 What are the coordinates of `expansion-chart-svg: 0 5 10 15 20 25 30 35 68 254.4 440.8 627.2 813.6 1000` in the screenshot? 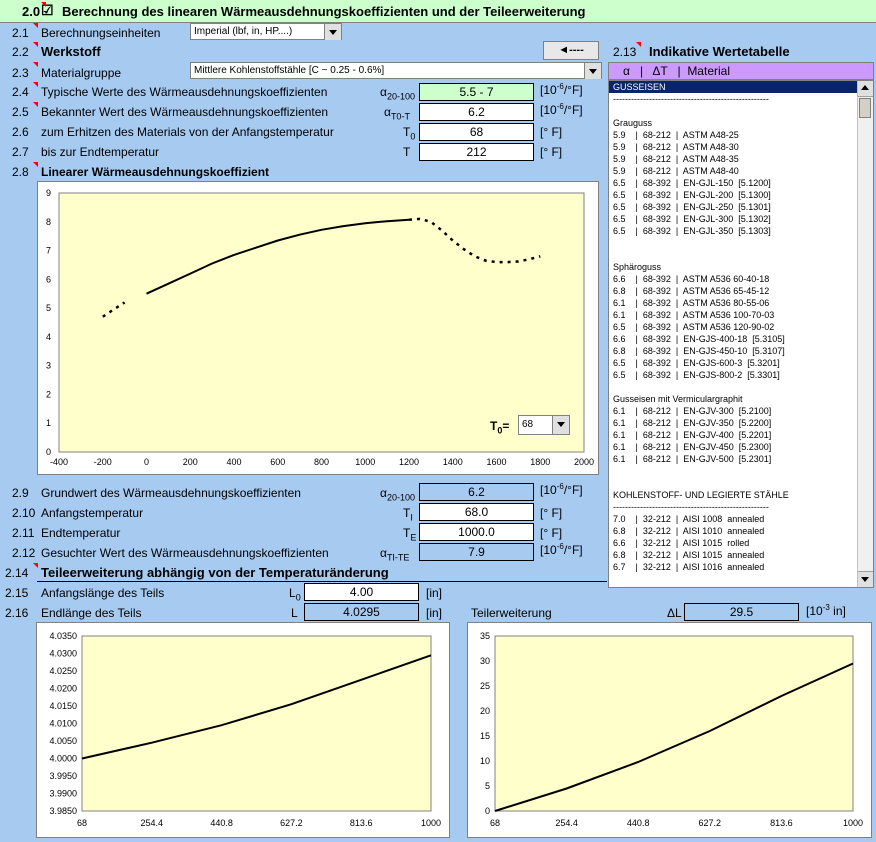 It's located at (671, 729).